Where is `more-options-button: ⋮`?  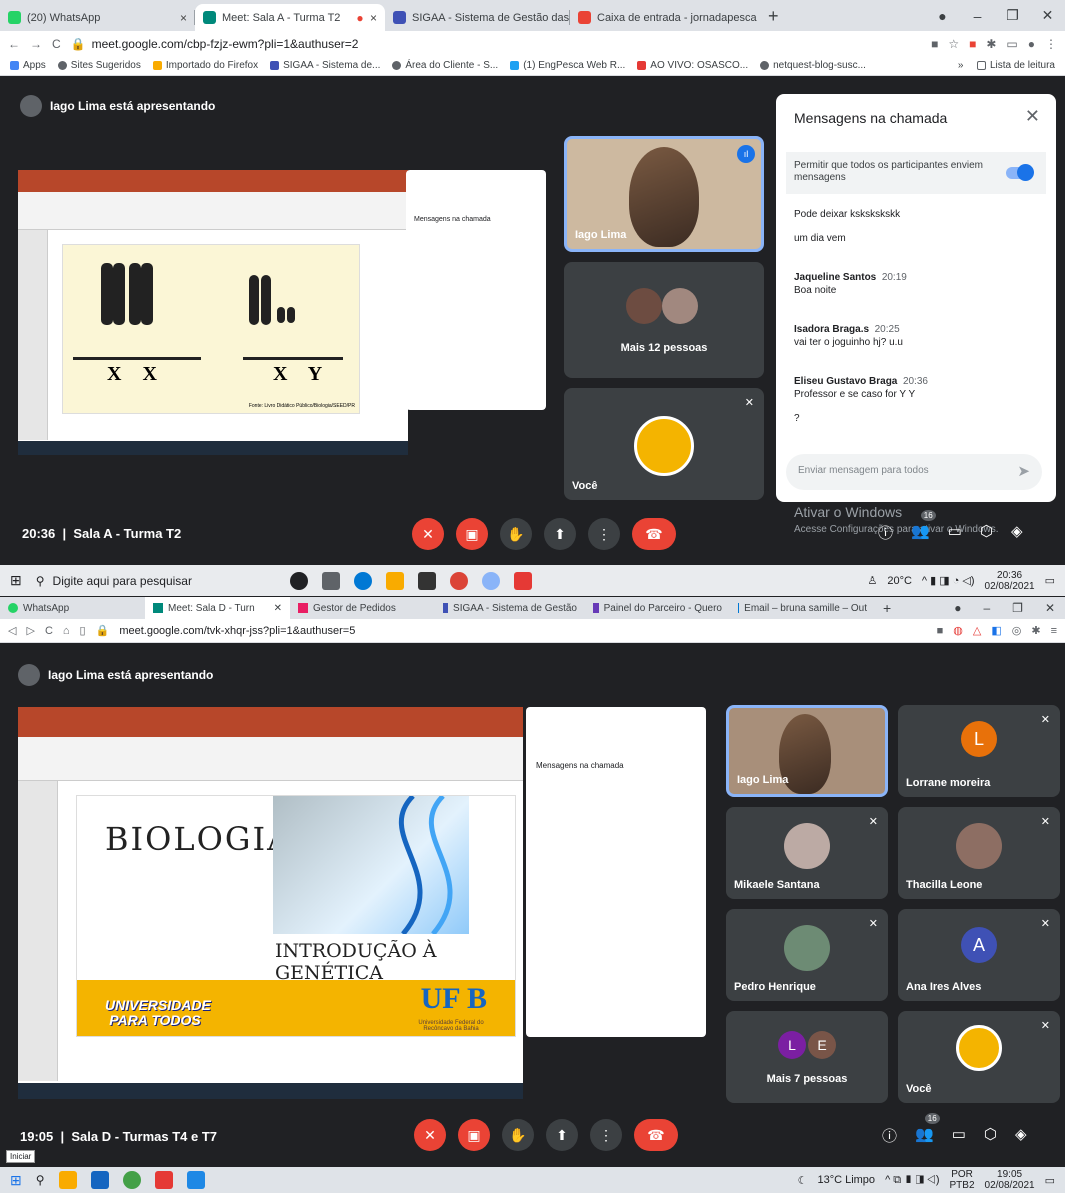
more-options-button: ⋮ is located at coordinates (604, 534).